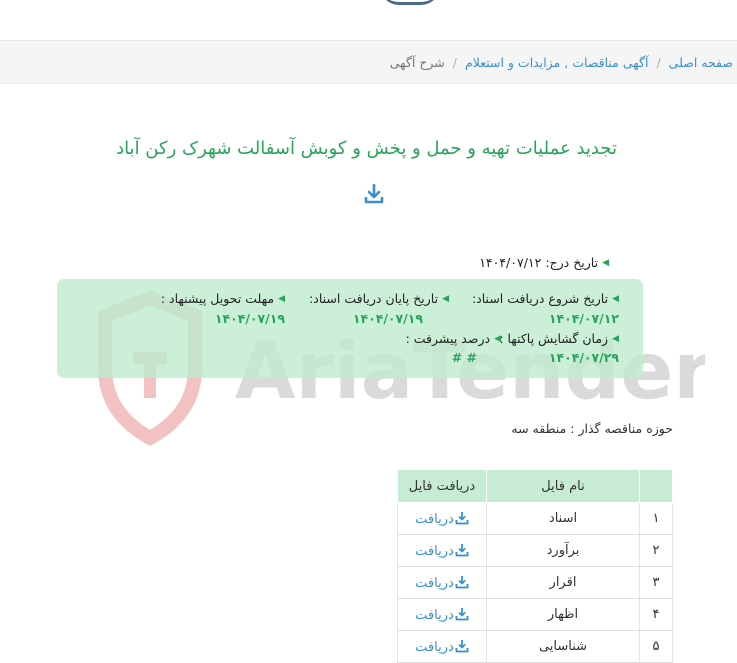 This screenshot has width=737, height=663. I want to click on row-number: ۴, so click(656, 614).